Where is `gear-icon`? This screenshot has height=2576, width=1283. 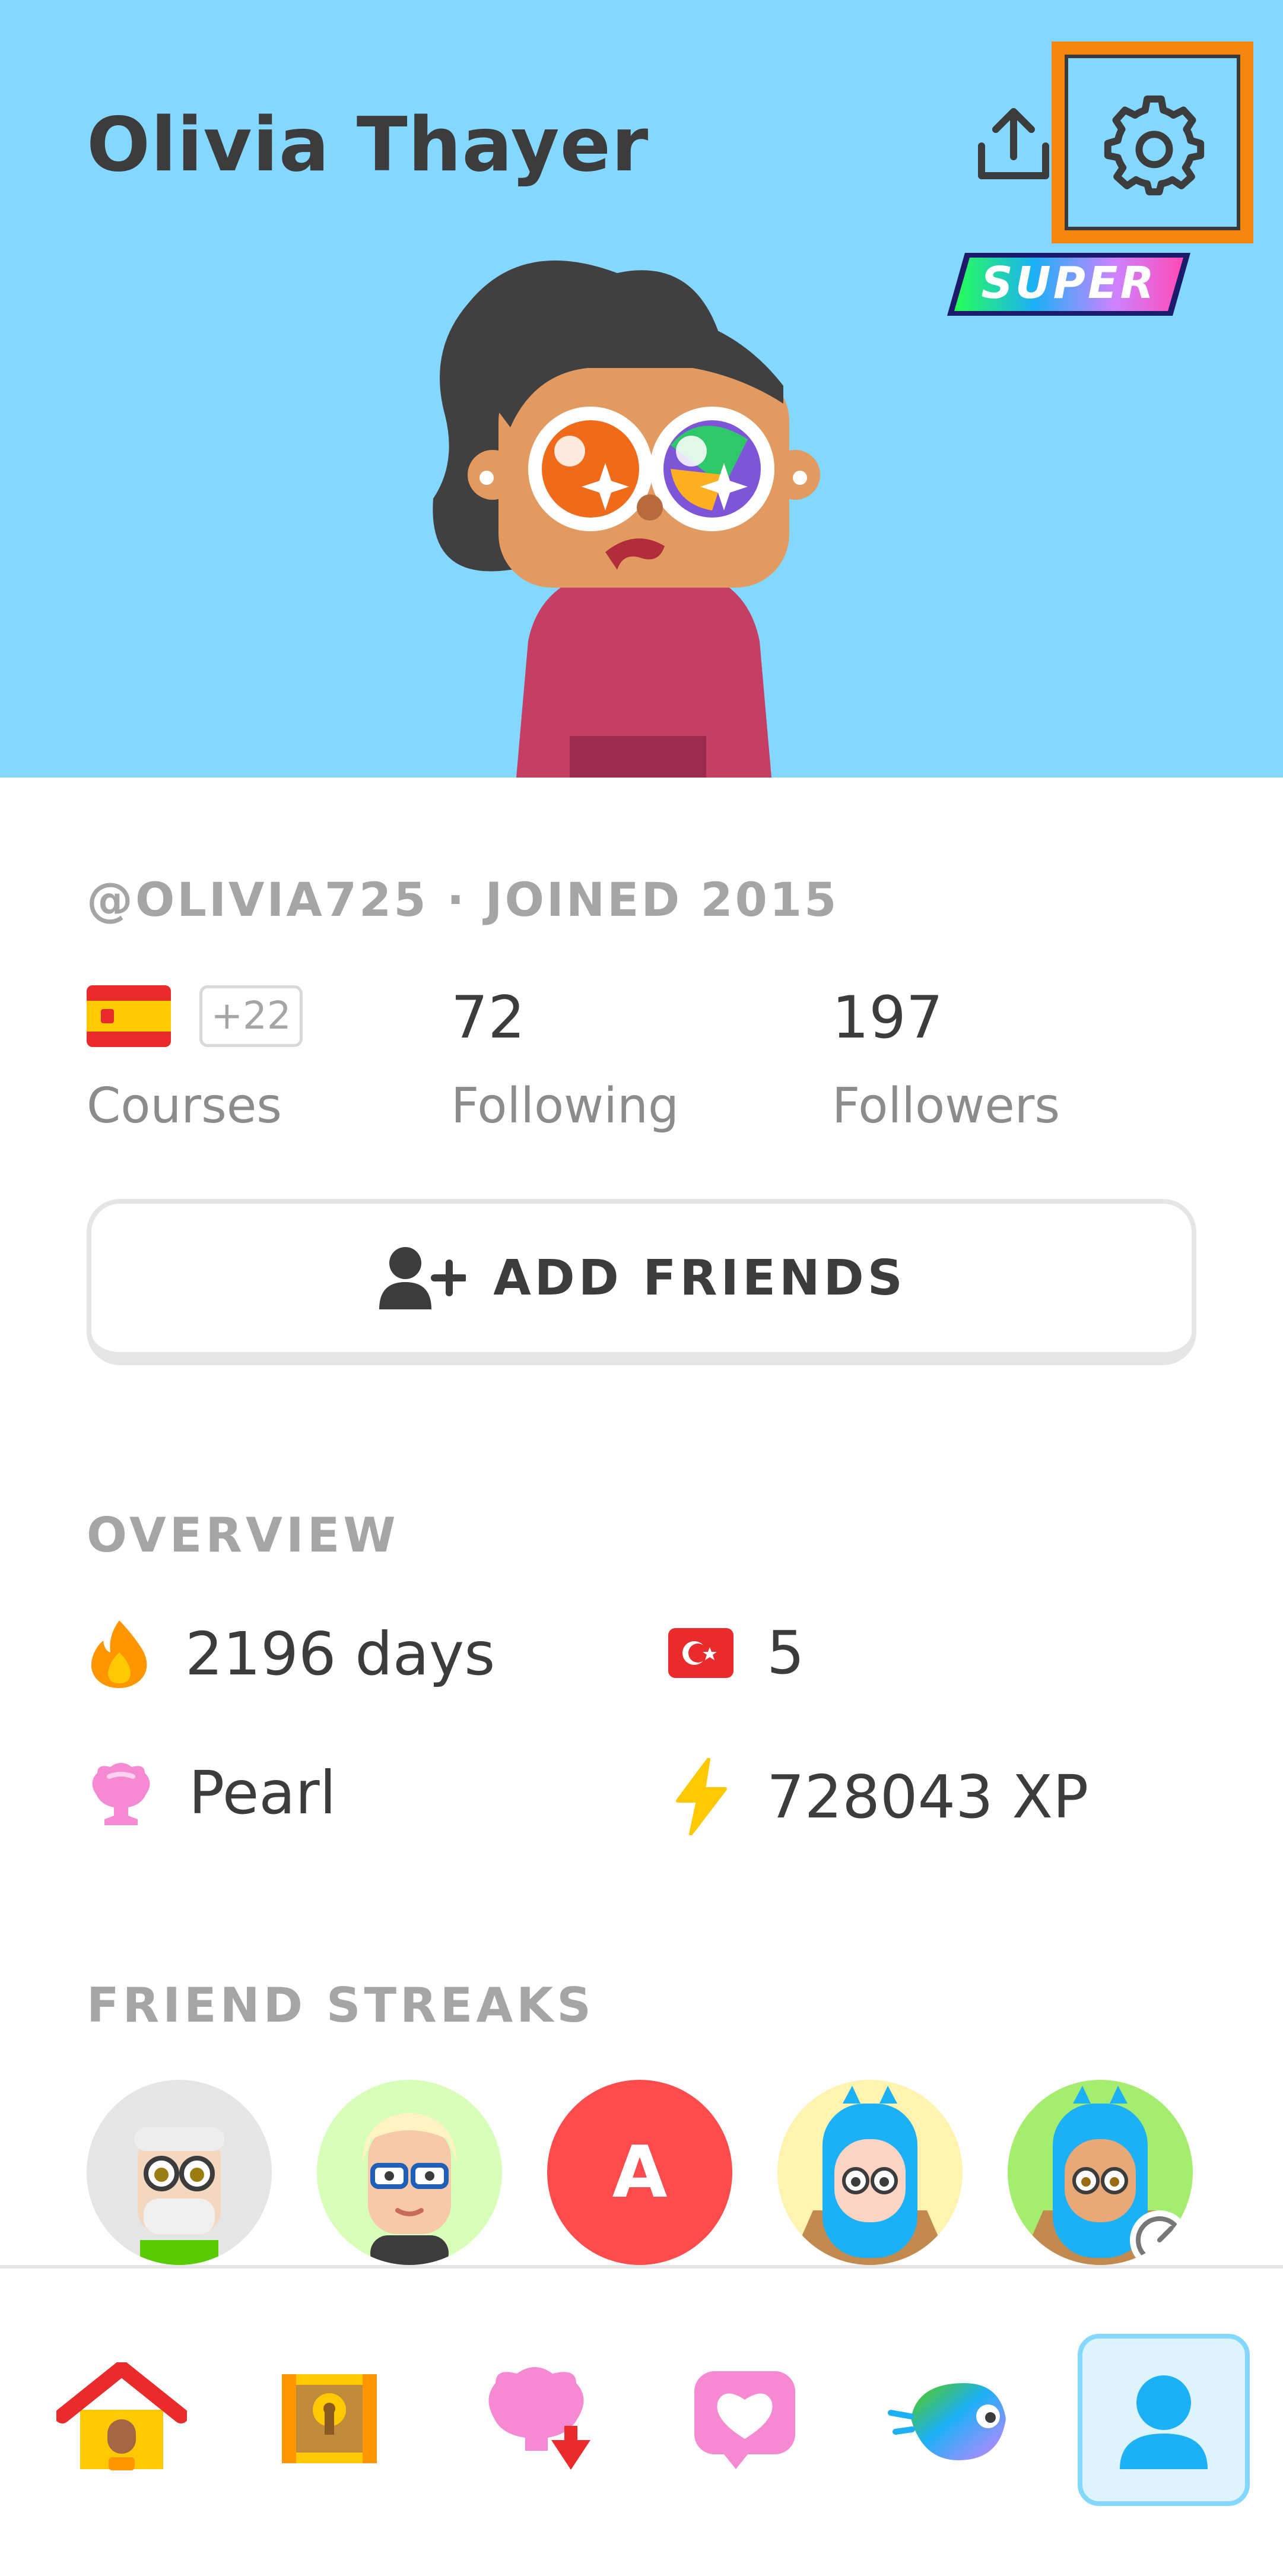 gear-icon is located at coordinates (1154, 145).